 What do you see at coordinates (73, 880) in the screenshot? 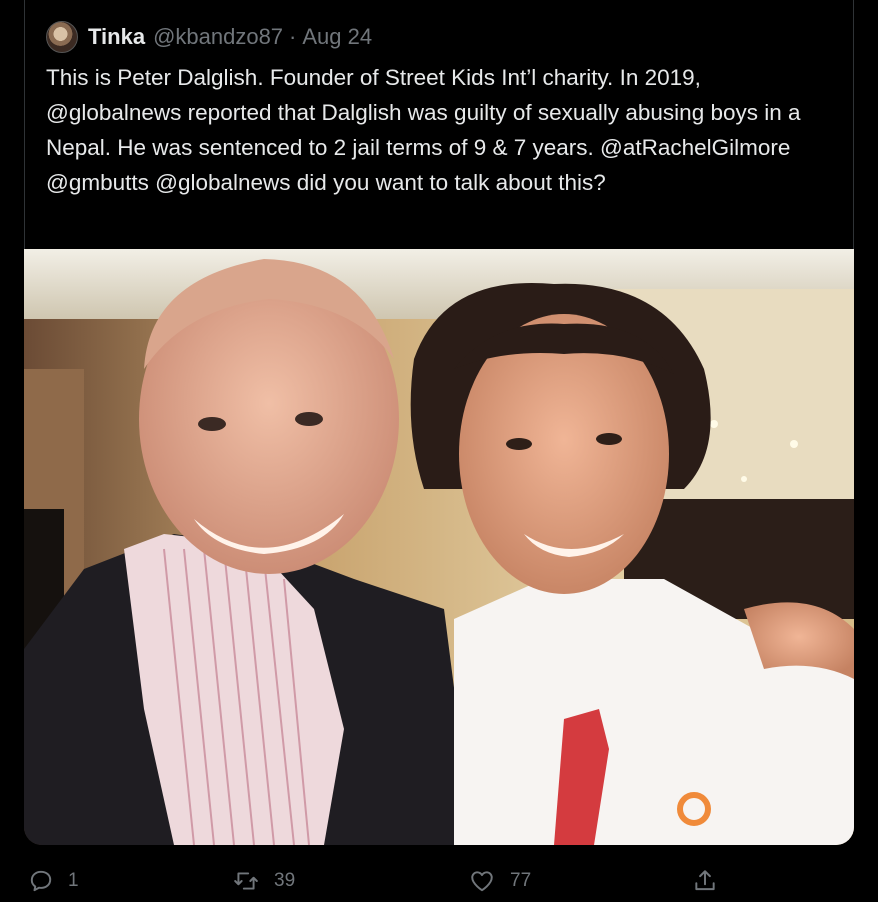
I see `reply-count: 1` at bounding box center [73, 880].